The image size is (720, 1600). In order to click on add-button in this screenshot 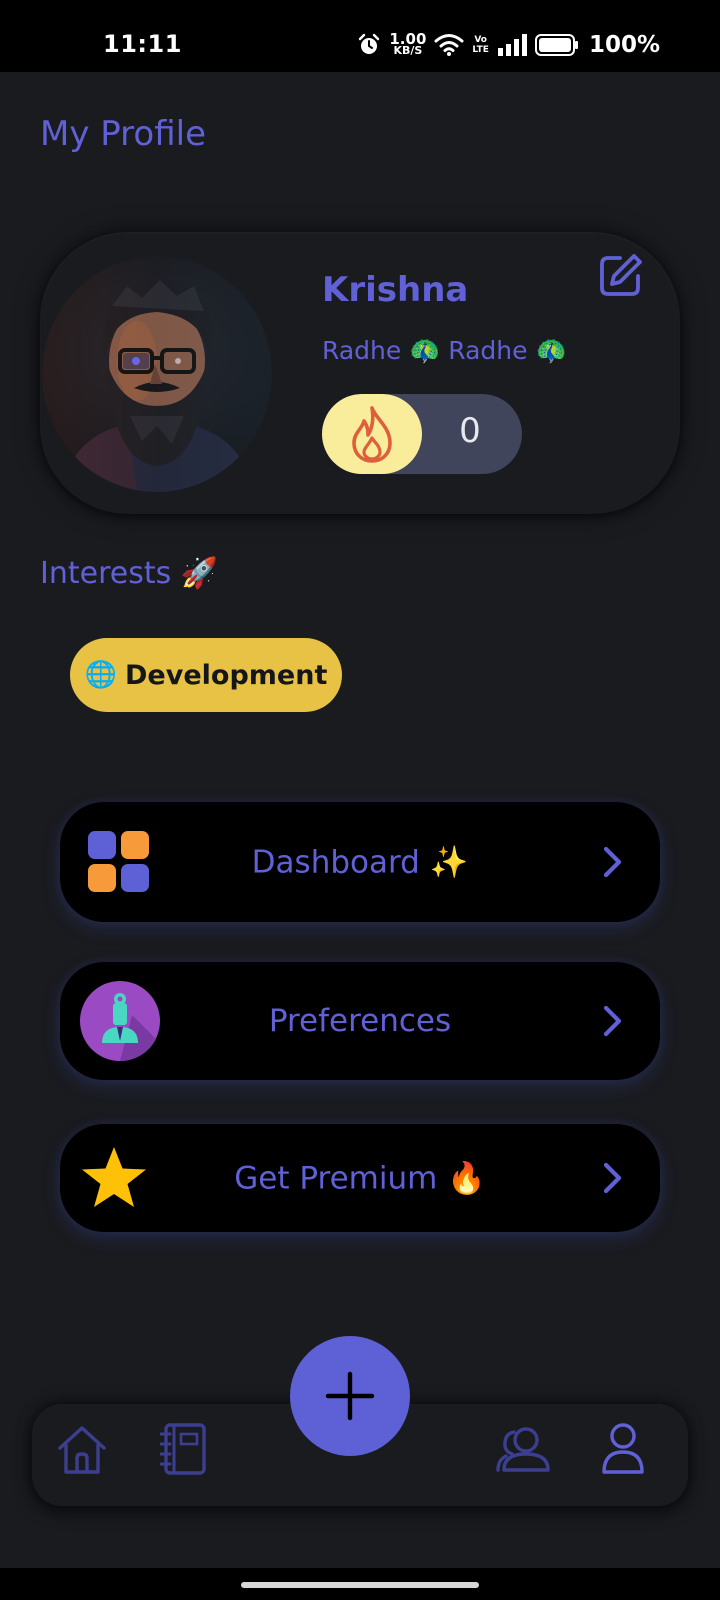, I will do `click(350, 1396)`.